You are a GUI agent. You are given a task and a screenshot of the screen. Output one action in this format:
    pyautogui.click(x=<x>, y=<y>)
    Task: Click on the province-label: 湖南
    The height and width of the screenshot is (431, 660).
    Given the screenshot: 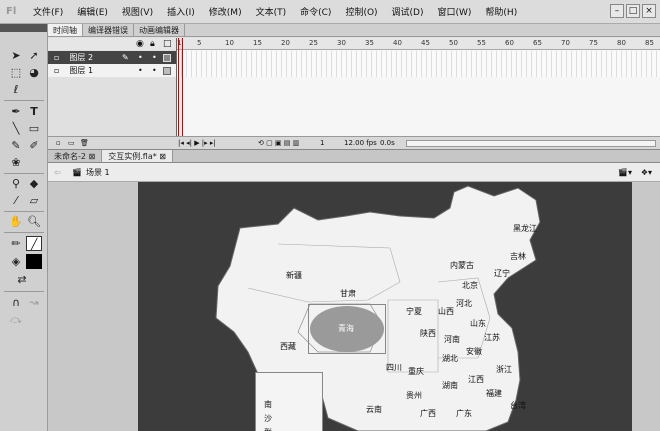 What is the action you would take?
    pyautogui.click(x=450, y=385)
    